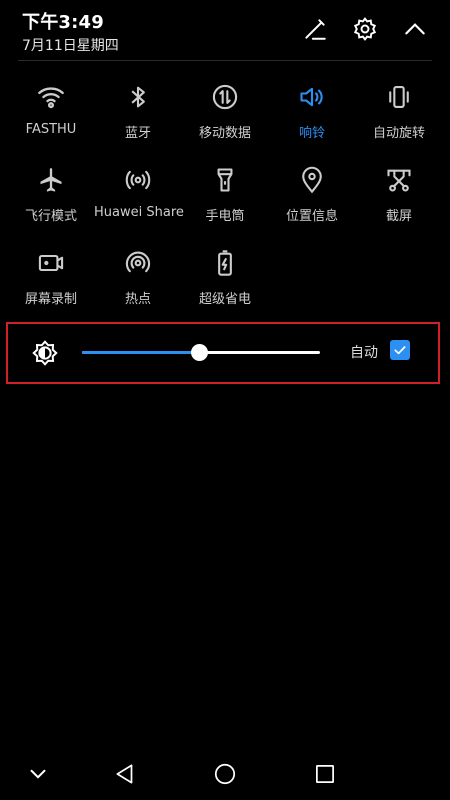 The image size is (450, 800). What do you see at coordinates (125, 774) in the screenshot?
I see `back-triangle-icon` at bounding box center [125, 774].